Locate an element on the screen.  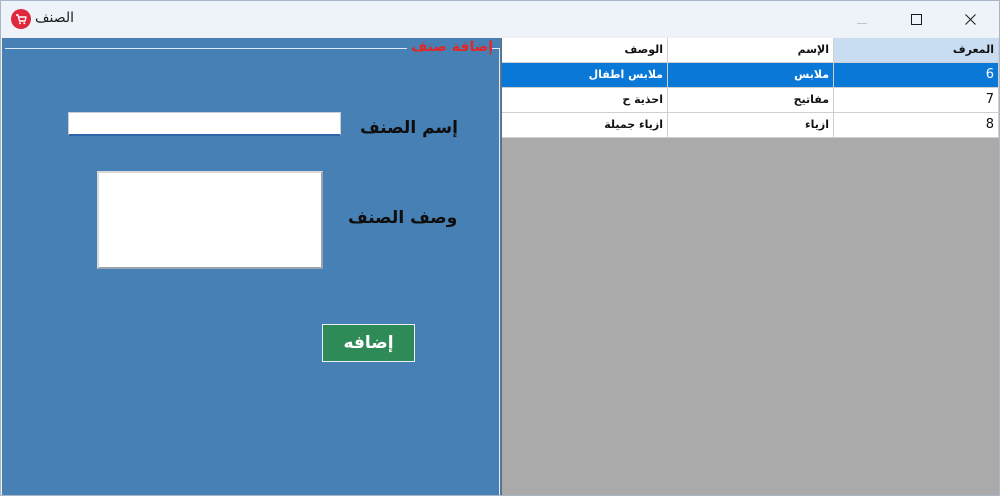
group-border-top-right is located at coordinates (495, 48).